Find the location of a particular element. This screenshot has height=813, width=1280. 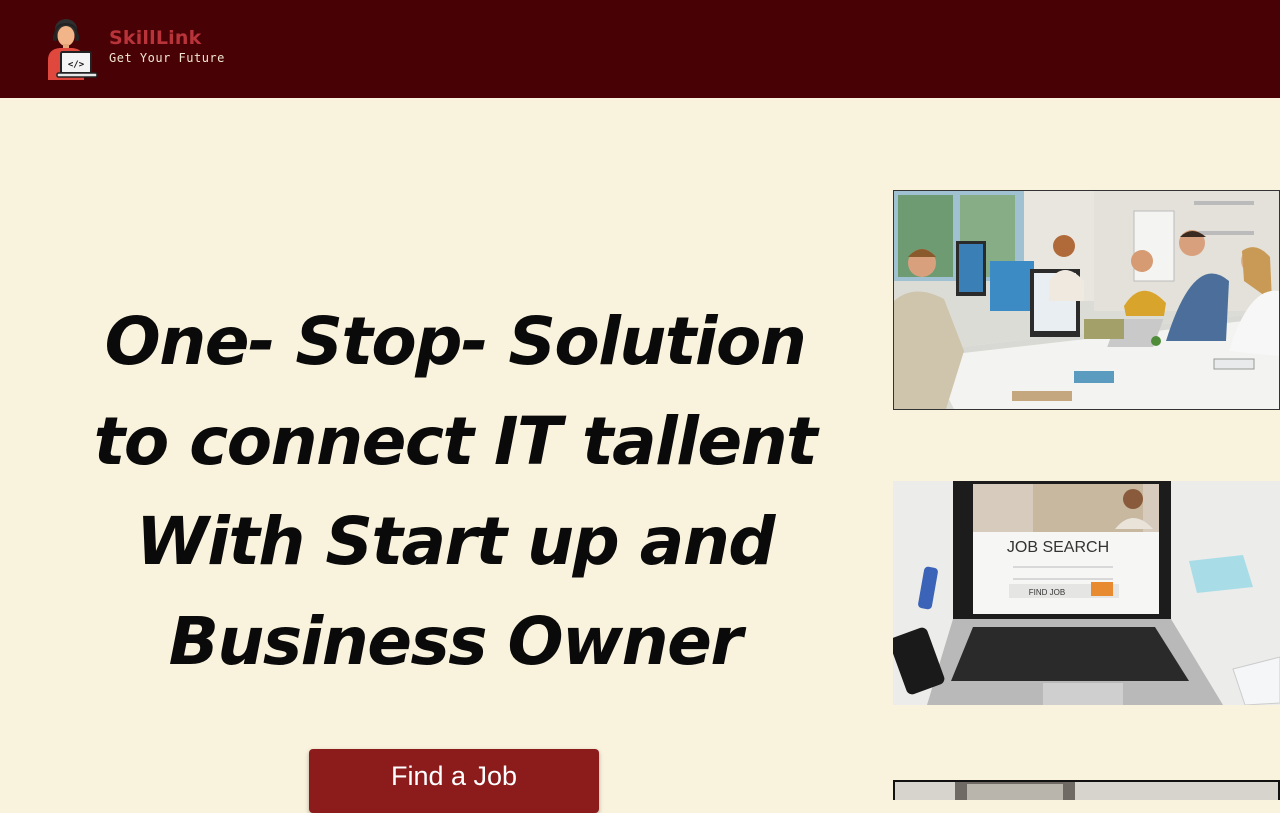

brand-tagline: Get Your Future is located at coordinates (167, 58).